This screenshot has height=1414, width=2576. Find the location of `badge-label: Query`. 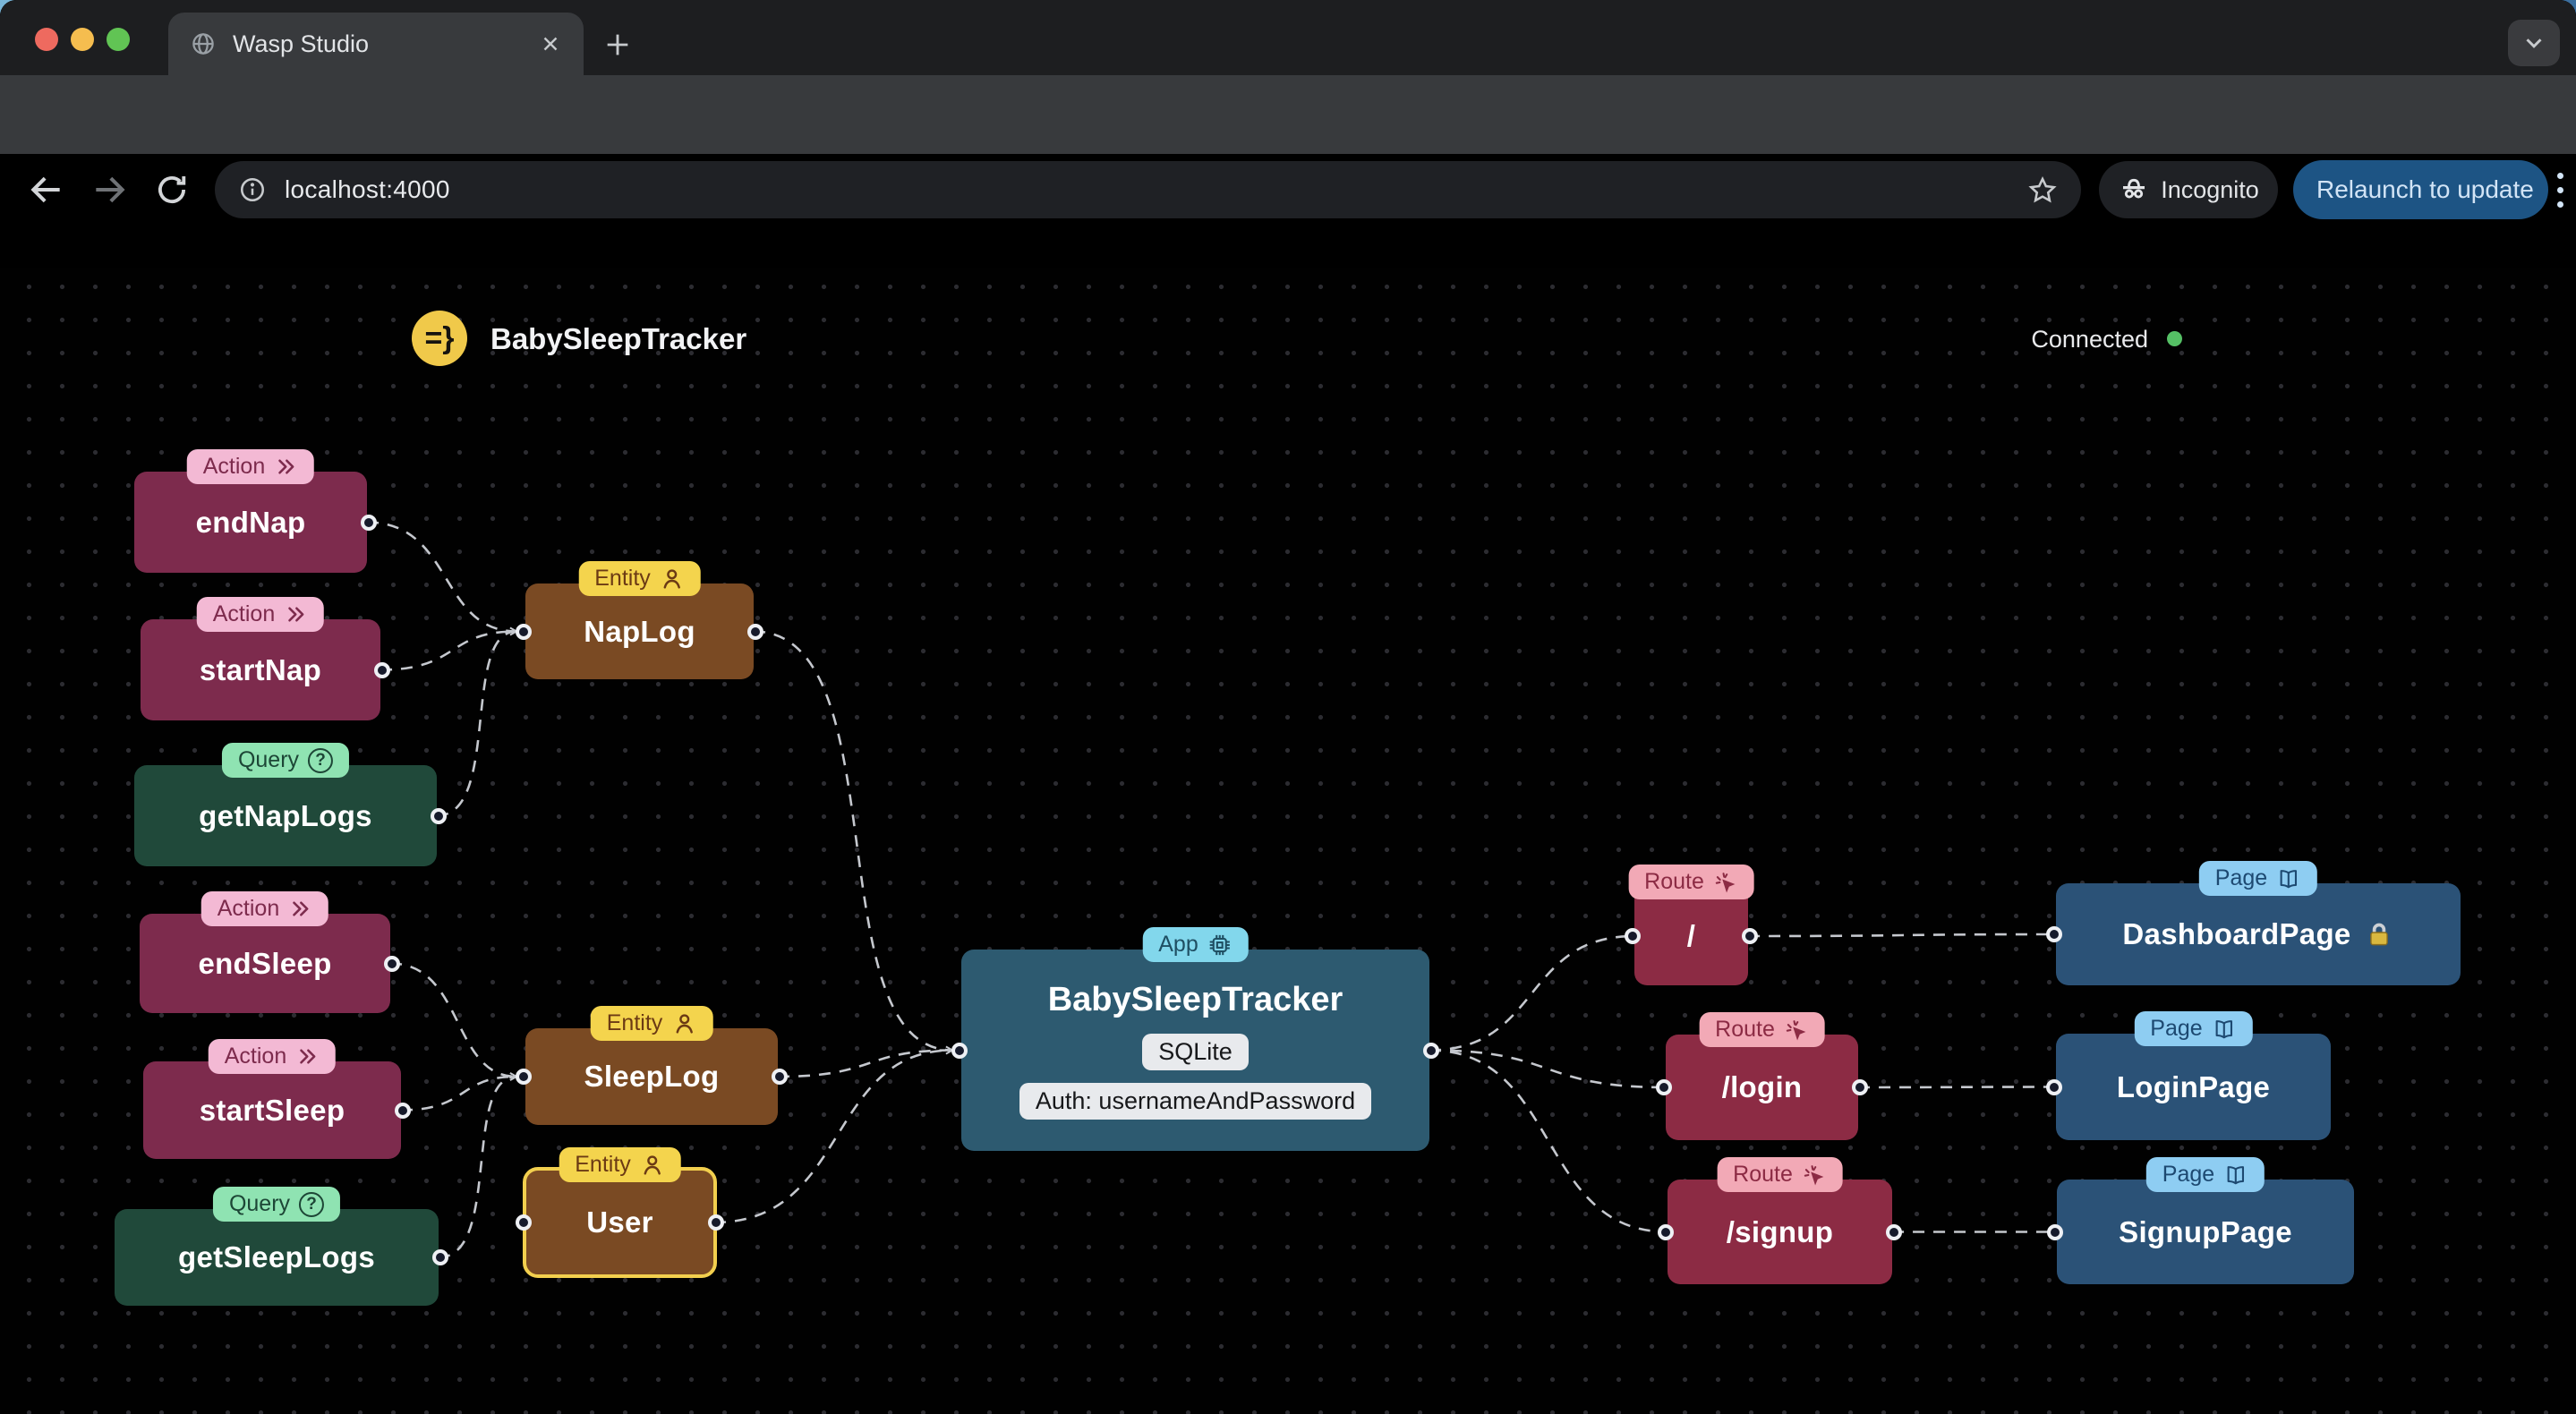

badge-label: Query is located at coordinates (259, 1203).